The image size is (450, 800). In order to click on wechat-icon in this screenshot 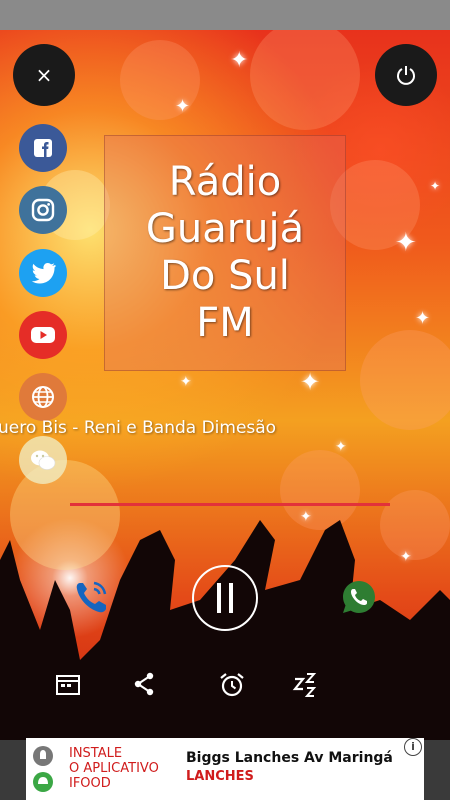, I will do `click(43, 460)`.